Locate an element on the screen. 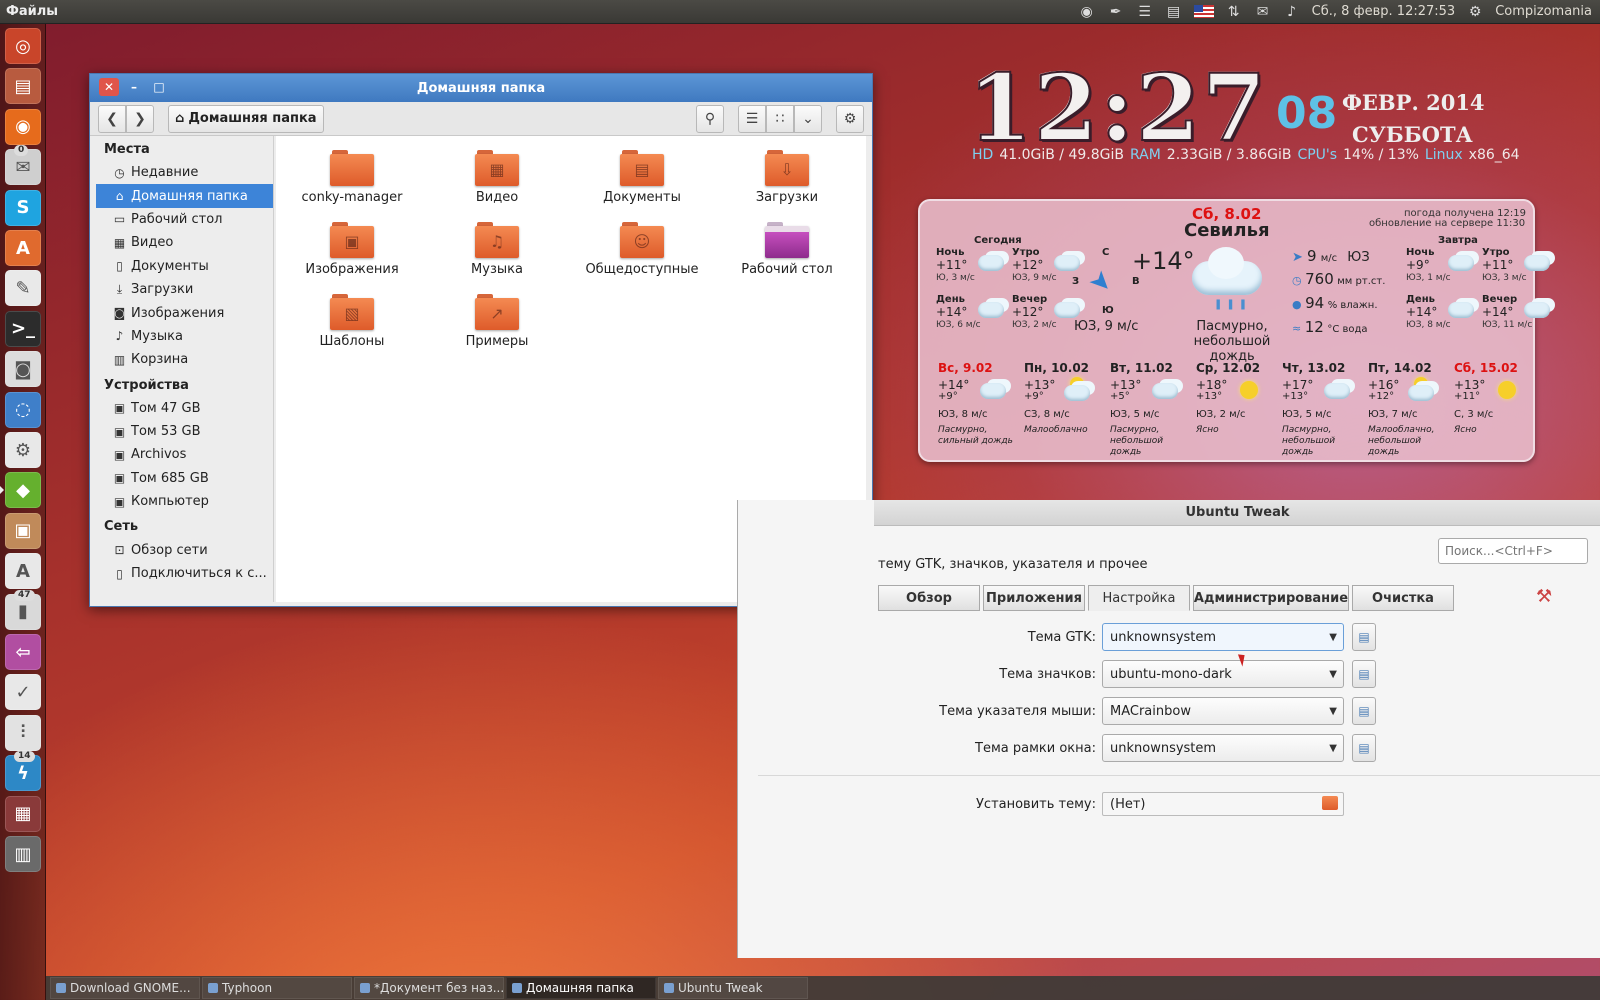 This screenshot has height=1000, width=1600. list-view-button: ☰ is located at coordinates (752, 118).